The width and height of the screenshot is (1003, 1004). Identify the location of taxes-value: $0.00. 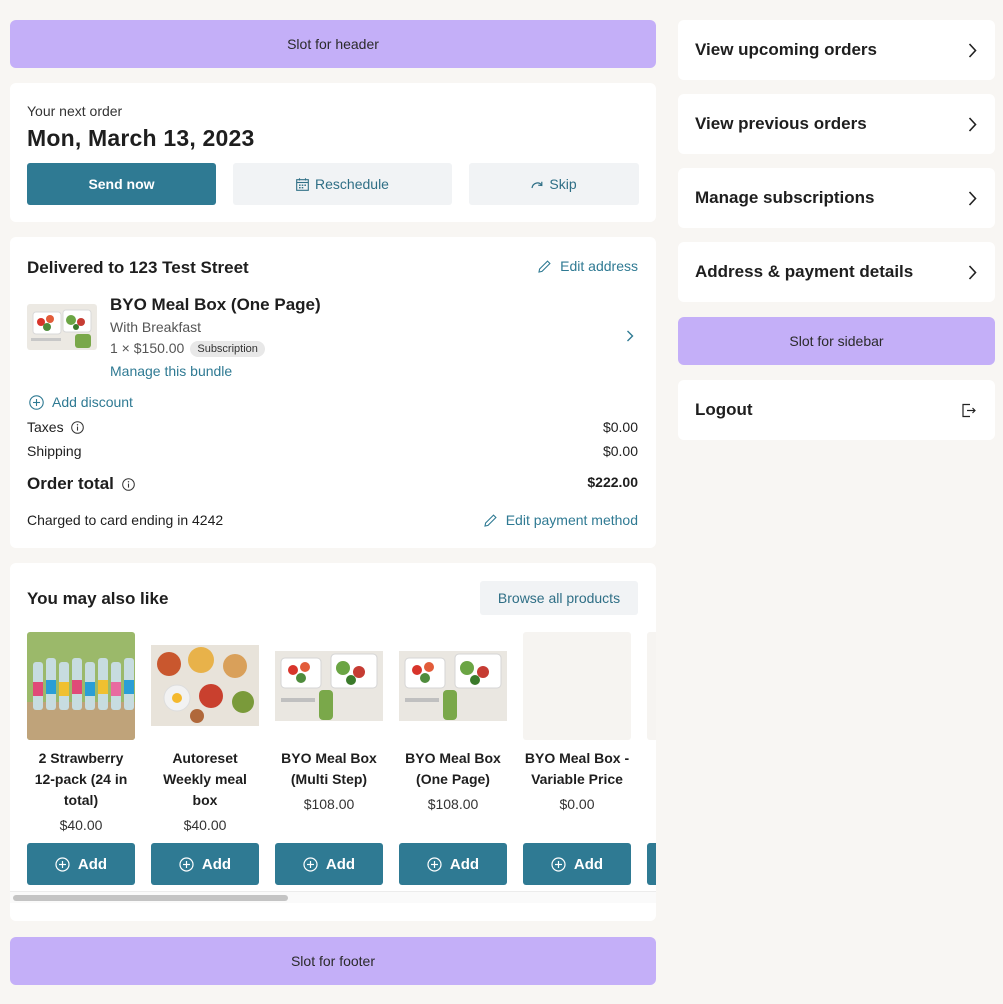
(620, 427).